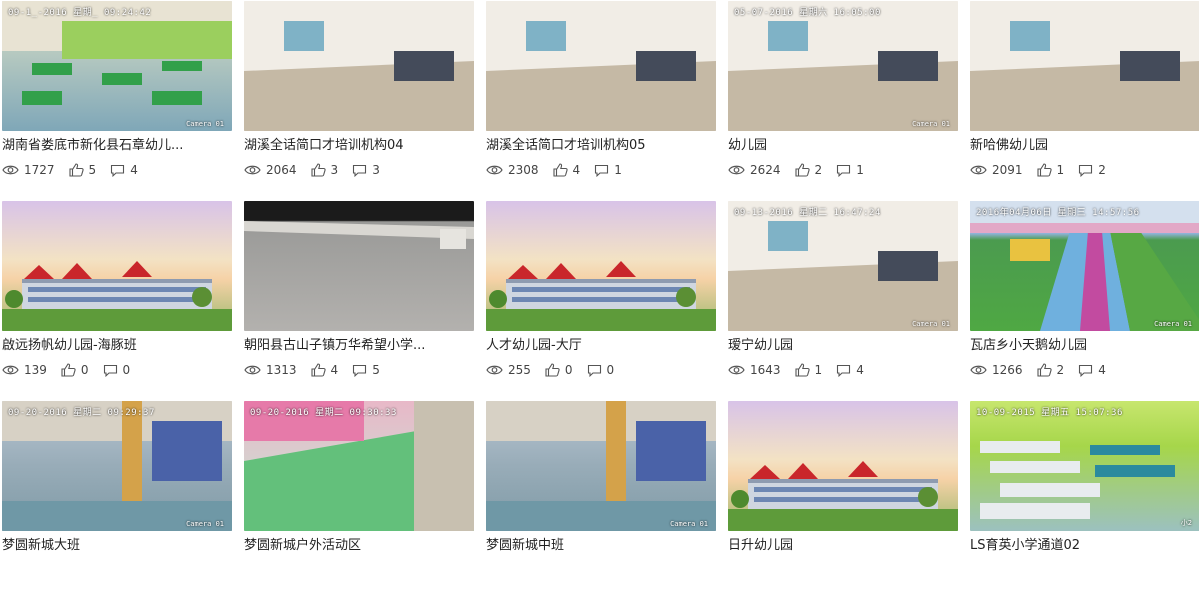 This screenshot has height=591, width=1199. Describe the element at coordinates (117, 66) in the screenshot. I see `video-thumbnail: 09-1_-2016 星期_ 09:24:42 Camera 01` at that location.